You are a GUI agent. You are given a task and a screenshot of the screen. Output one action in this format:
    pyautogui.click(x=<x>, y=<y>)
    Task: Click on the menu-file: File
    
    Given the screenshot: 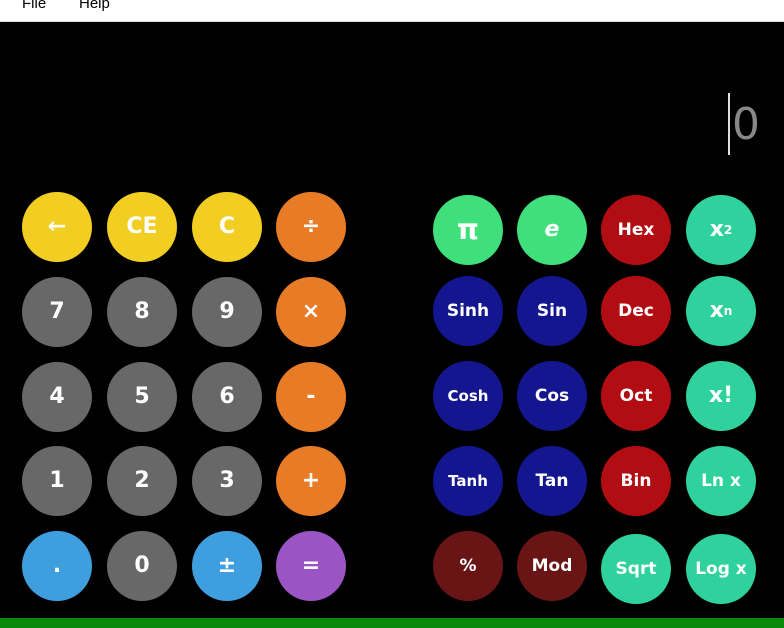 What is the action you would take?
    pyautogui.click(x=34, y=6)
    